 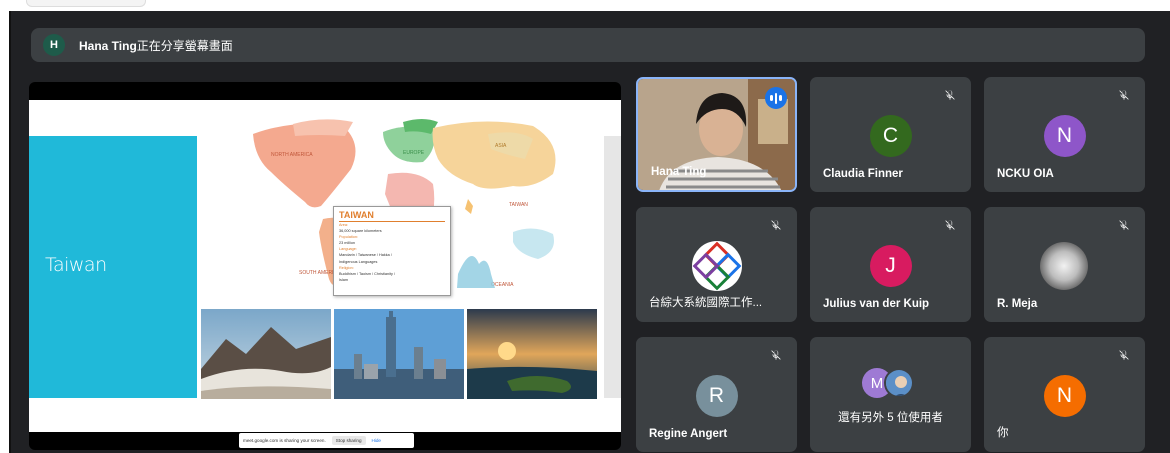 I want to click on browser-tab-edge, so click(x=86, y=3).